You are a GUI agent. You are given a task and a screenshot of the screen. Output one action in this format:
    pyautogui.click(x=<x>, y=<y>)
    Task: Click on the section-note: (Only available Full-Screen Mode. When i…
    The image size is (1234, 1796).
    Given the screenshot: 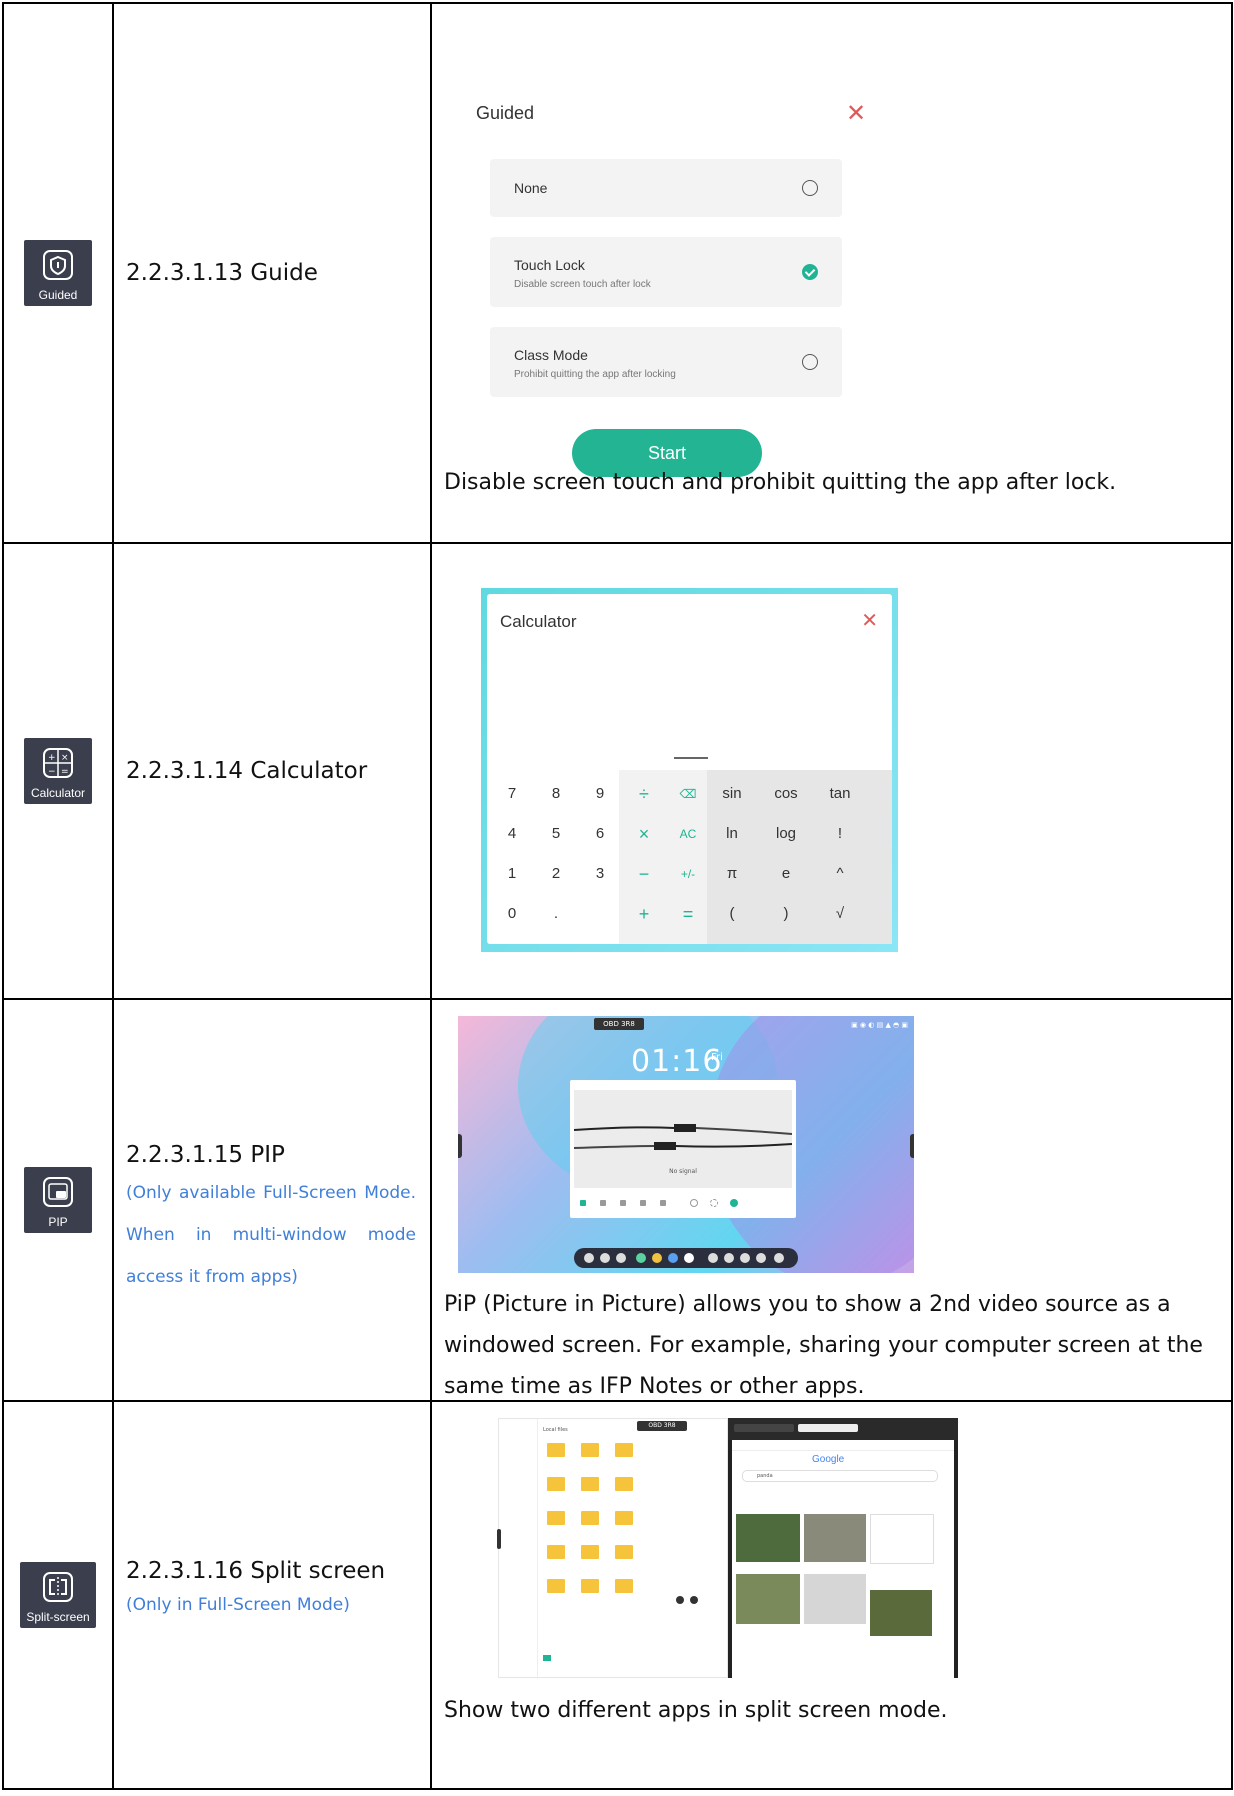 What is the action you would take?
    pyautogui.click(x=271, y=1235)
    